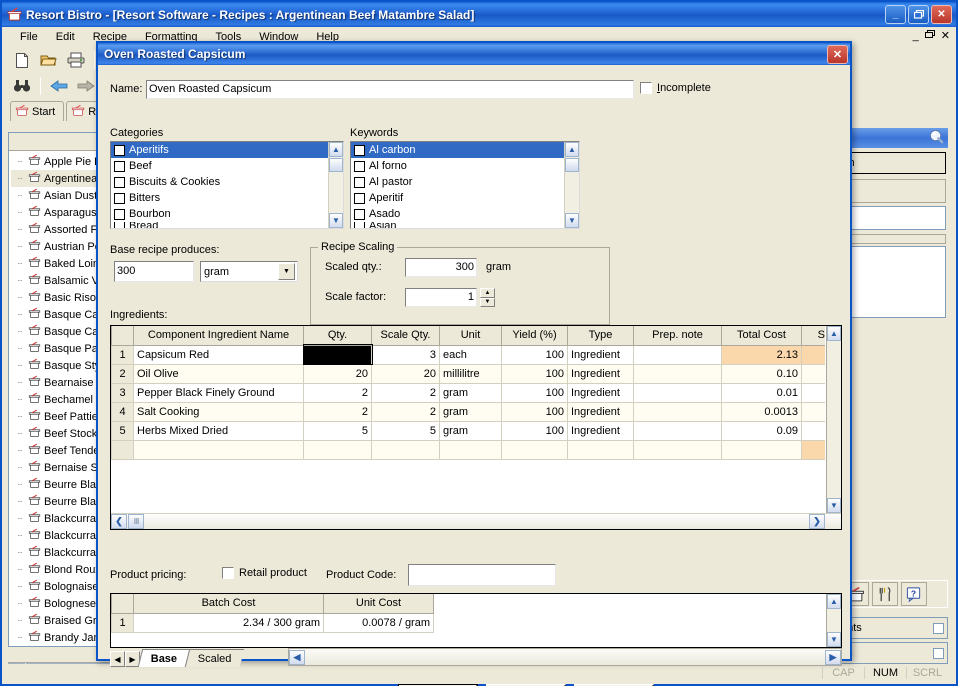 The image size is (958, 686). What do you see at coordinates (405, 449) in the screenshot?
I see `cell-scale-qty` at bounding box center [405, 449].